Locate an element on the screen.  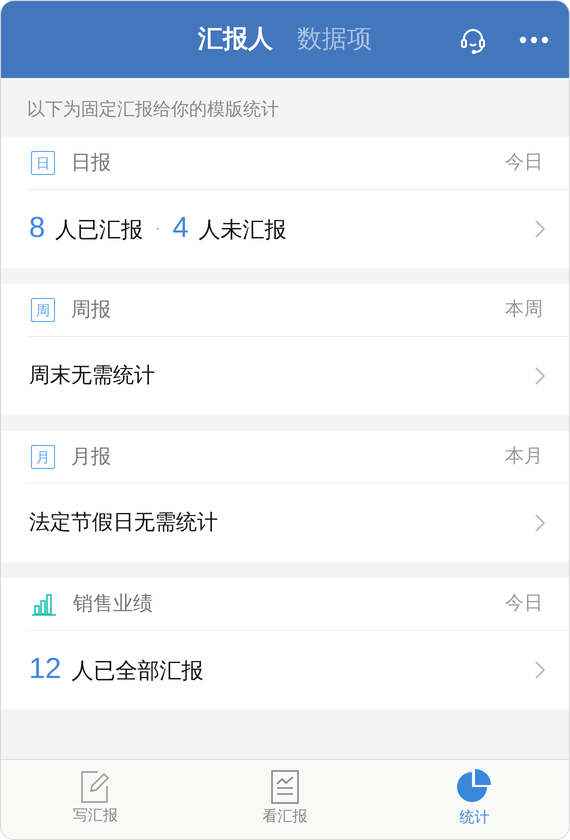
card-title: 周报 is located at coordinates (91, 310).